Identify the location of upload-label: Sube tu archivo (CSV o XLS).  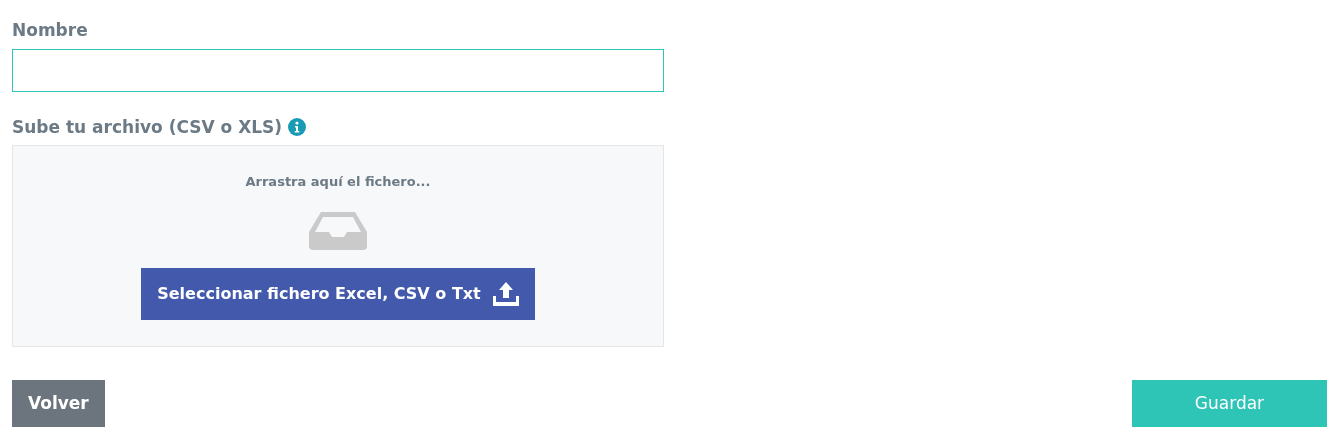
(147, 127).